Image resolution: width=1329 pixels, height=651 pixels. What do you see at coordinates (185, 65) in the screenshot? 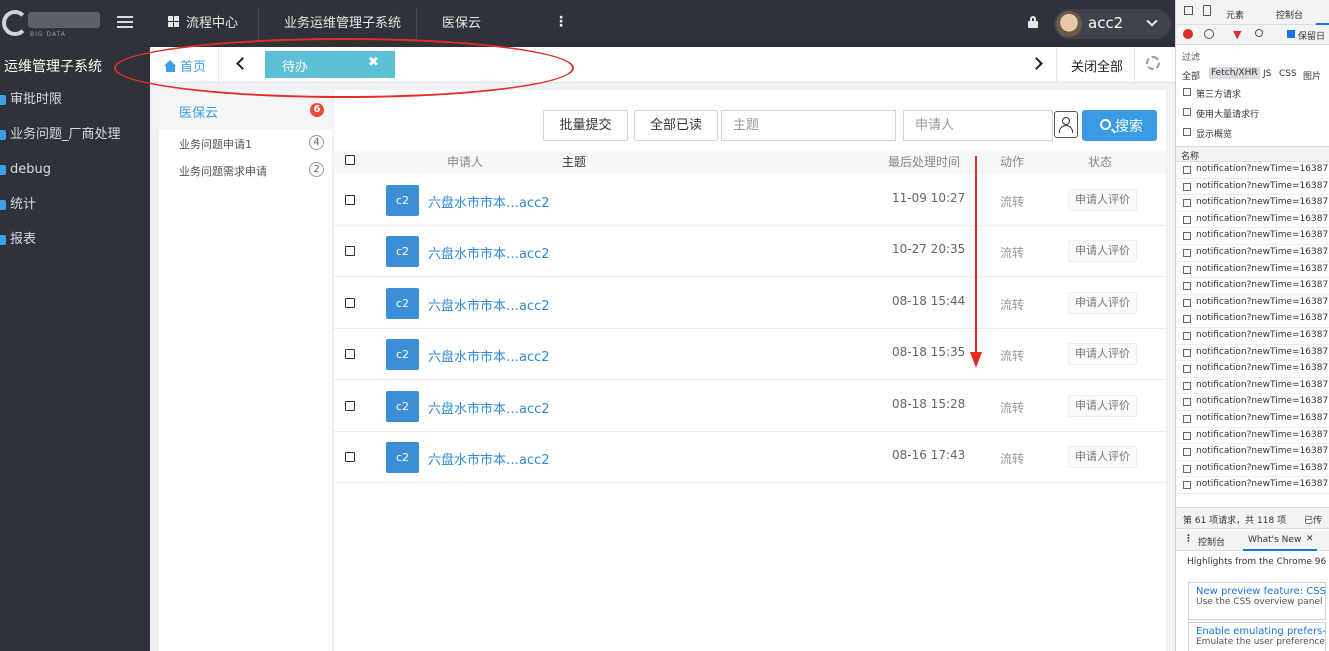
I see `tab-home: 首页` at bounding box center [185, 65].